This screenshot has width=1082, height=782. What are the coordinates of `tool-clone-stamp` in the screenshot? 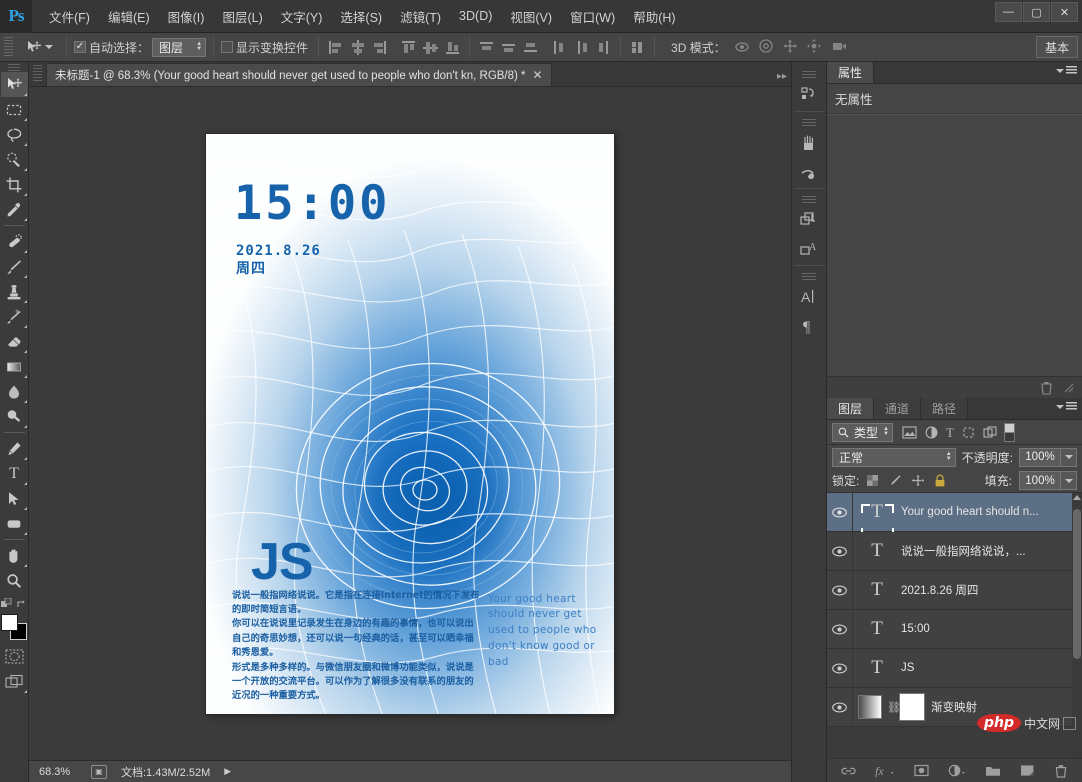 It's located at (14, 291).